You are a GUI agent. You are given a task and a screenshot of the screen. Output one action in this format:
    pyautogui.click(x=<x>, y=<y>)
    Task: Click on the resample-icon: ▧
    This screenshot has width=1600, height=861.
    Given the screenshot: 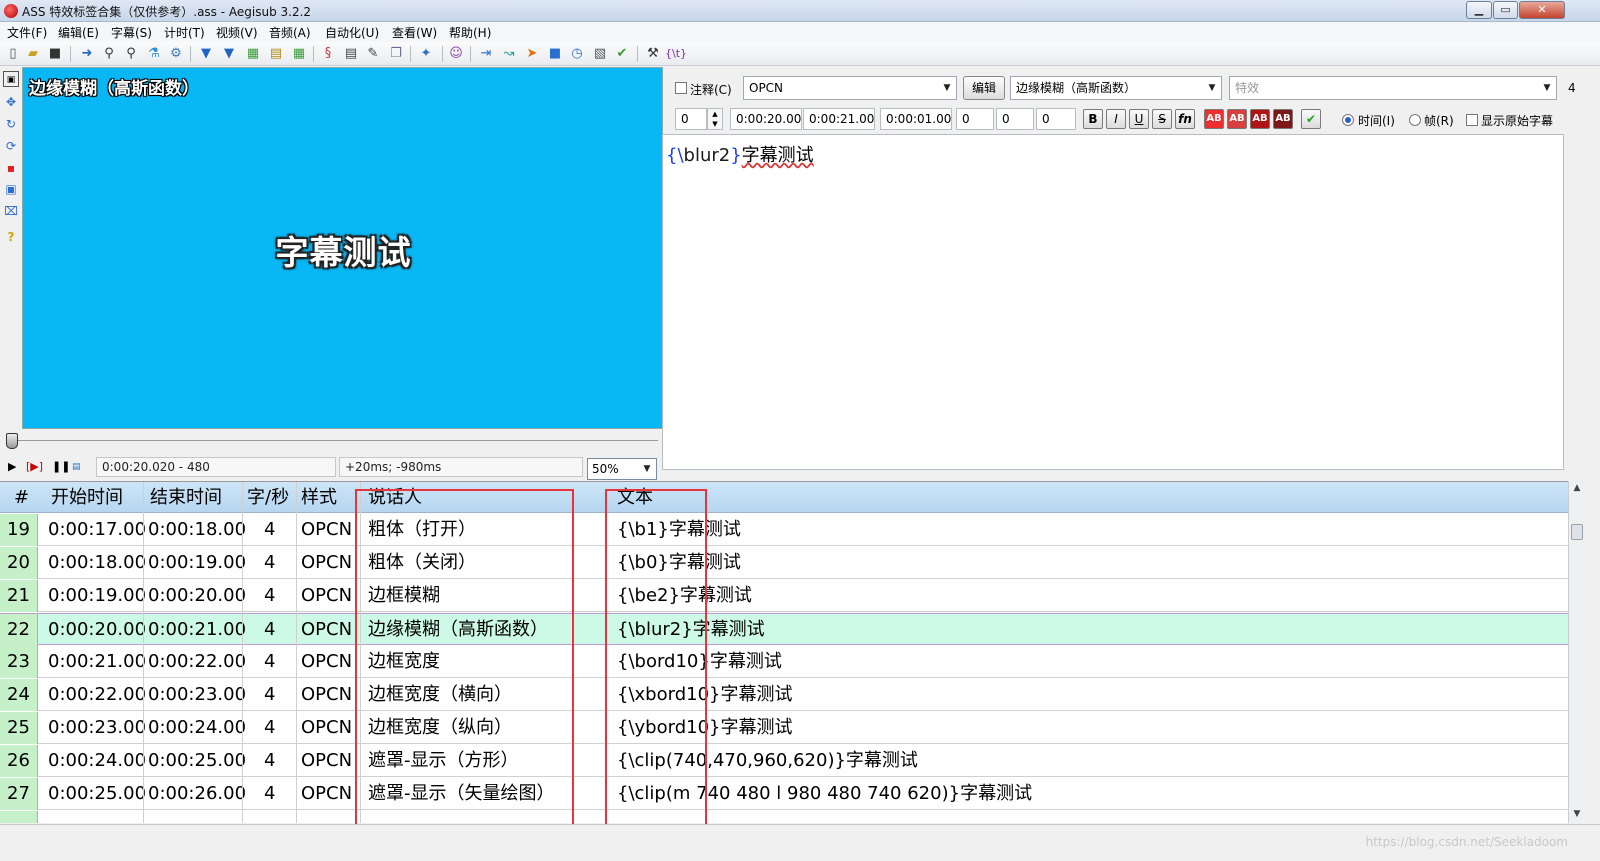 What is the action you would take?
    pyautogui.click(x=600, y=54)
    